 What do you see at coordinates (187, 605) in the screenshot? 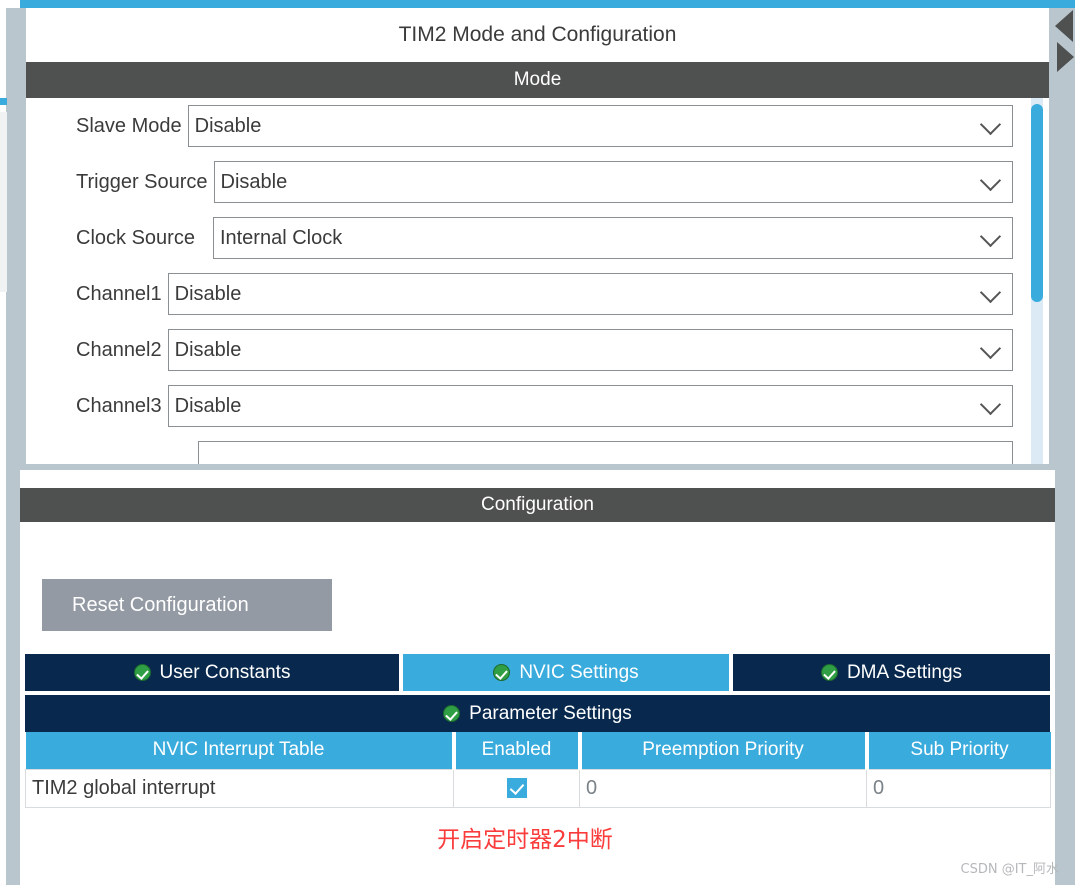
I see `reset-configuration-button: Reset Configuration` at bounding box center [187, 605].